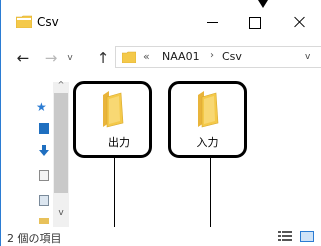 The width and height of the screenshot is (321, 246). I want to click on folder-item-output: 出力, so click(112, 119).